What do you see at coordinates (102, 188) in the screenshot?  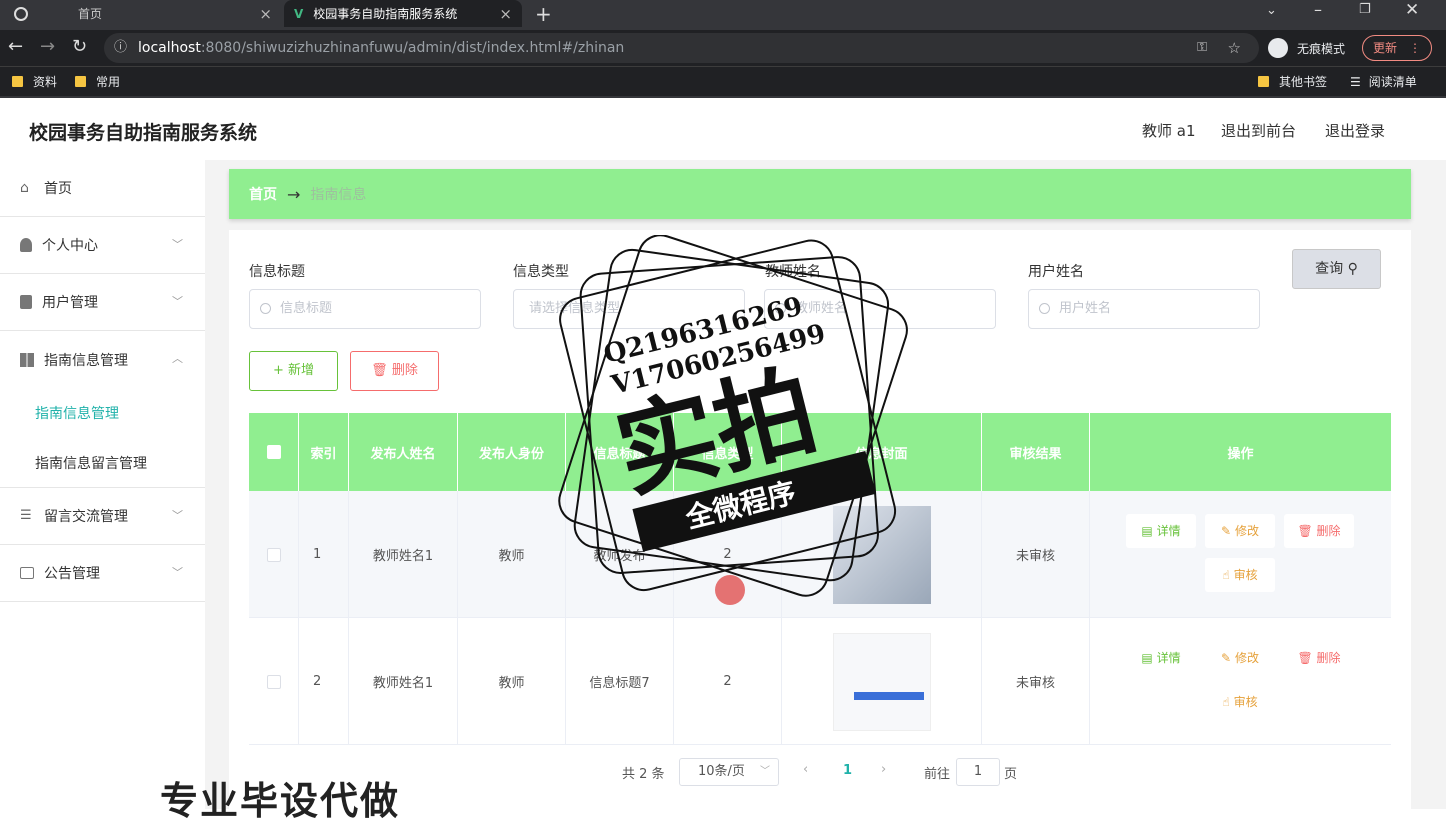 I see `sidebar-item-home: ⌂ 首页` at bounding box center [102, 188].